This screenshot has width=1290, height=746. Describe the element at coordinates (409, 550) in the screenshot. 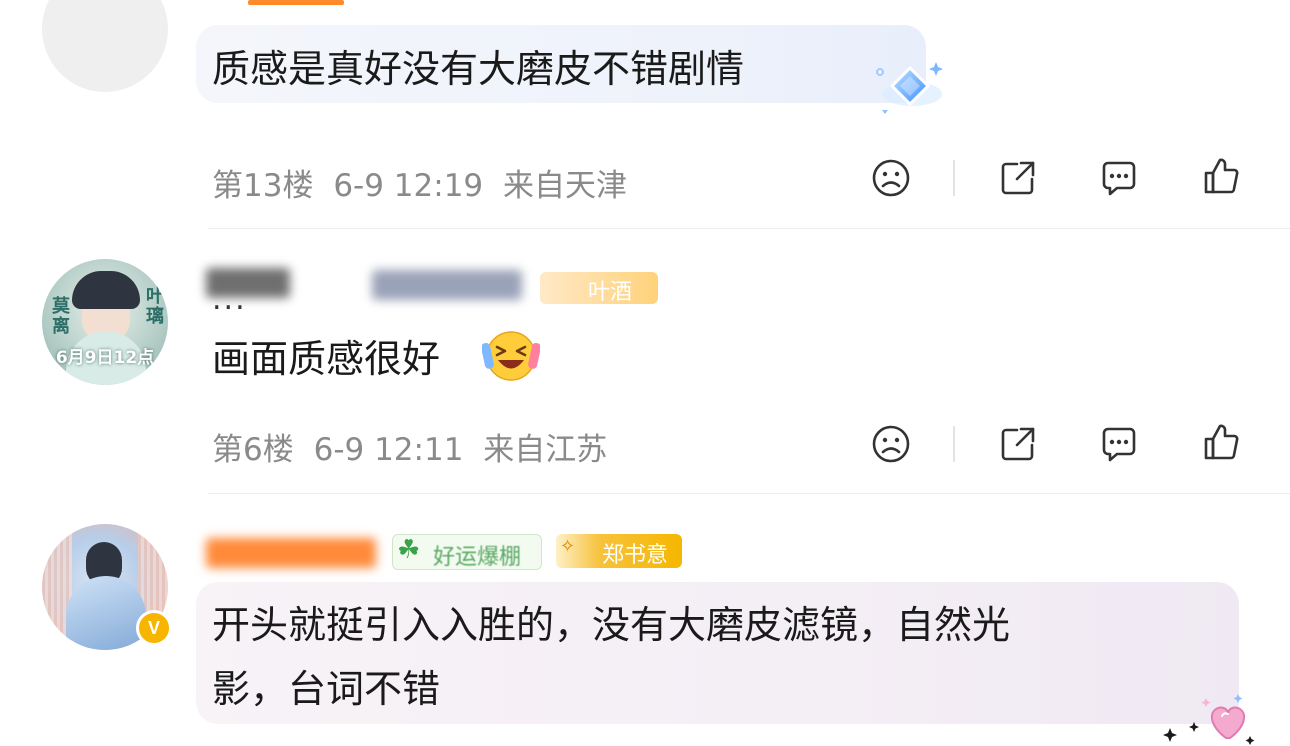

I see `clover-icon: ☘` at that location.